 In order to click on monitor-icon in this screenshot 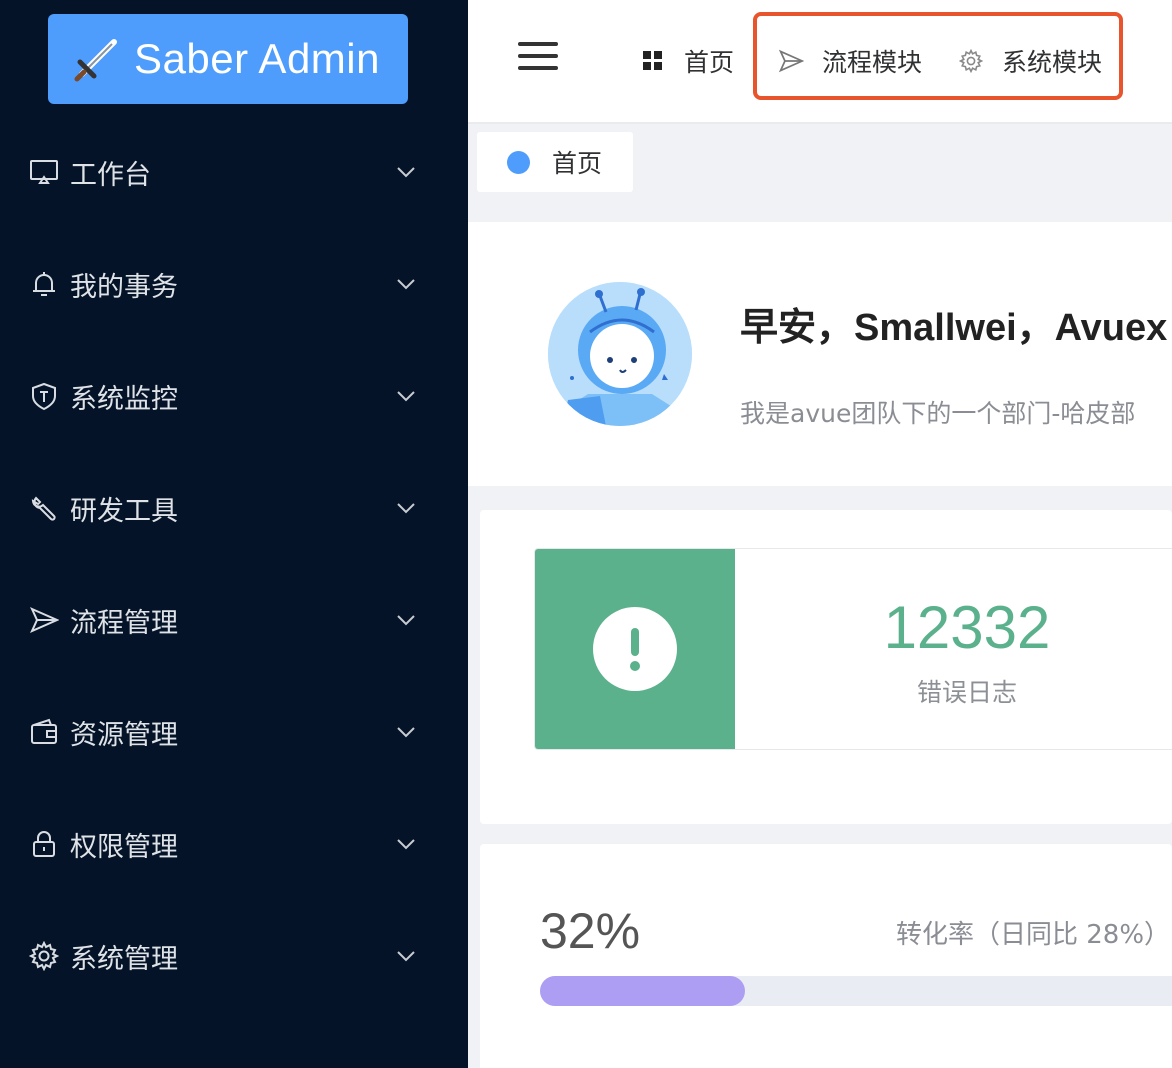, I will do `click(44, 172)`.